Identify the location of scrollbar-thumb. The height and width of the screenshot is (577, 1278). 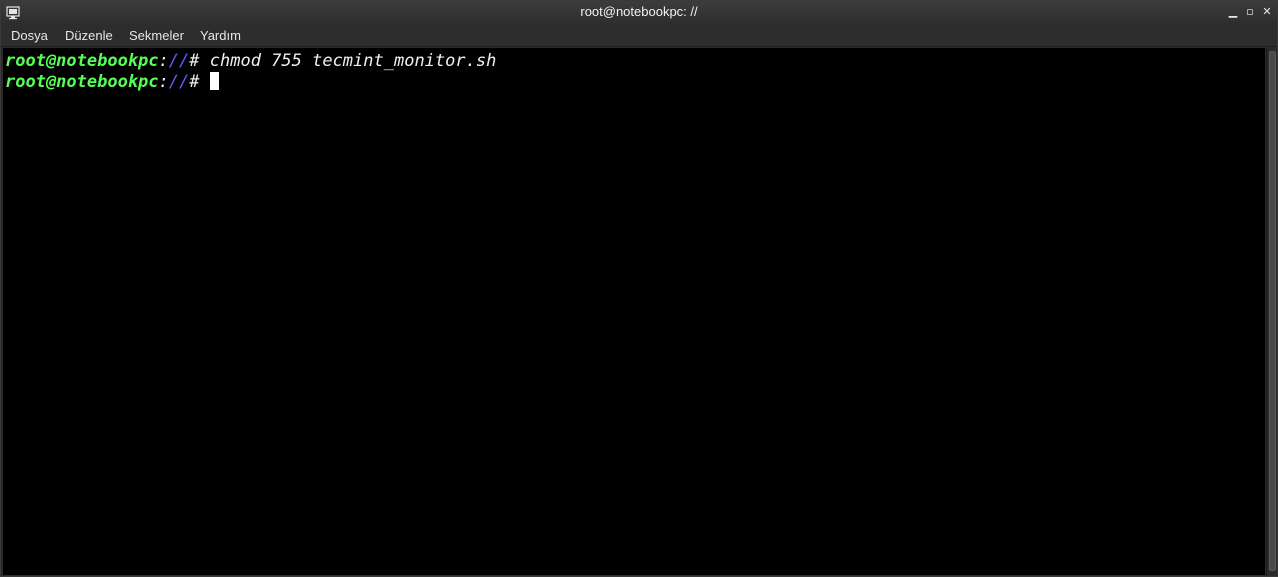
(1272, 311).